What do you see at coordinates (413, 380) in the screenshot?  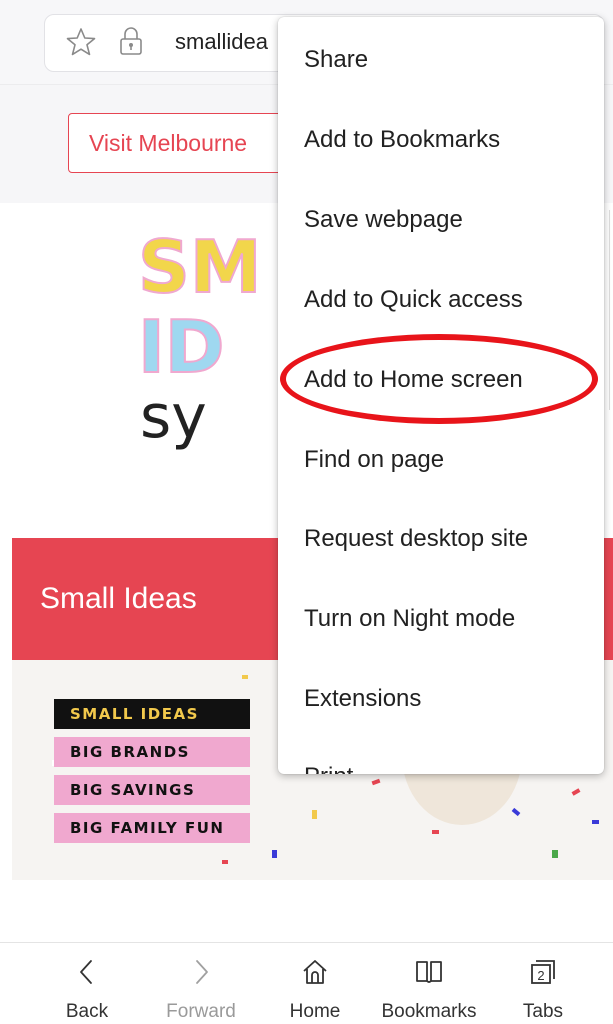 I see `menu-item-add-to-home-screen: Add to Home screen` at bounding box center [413, 380].